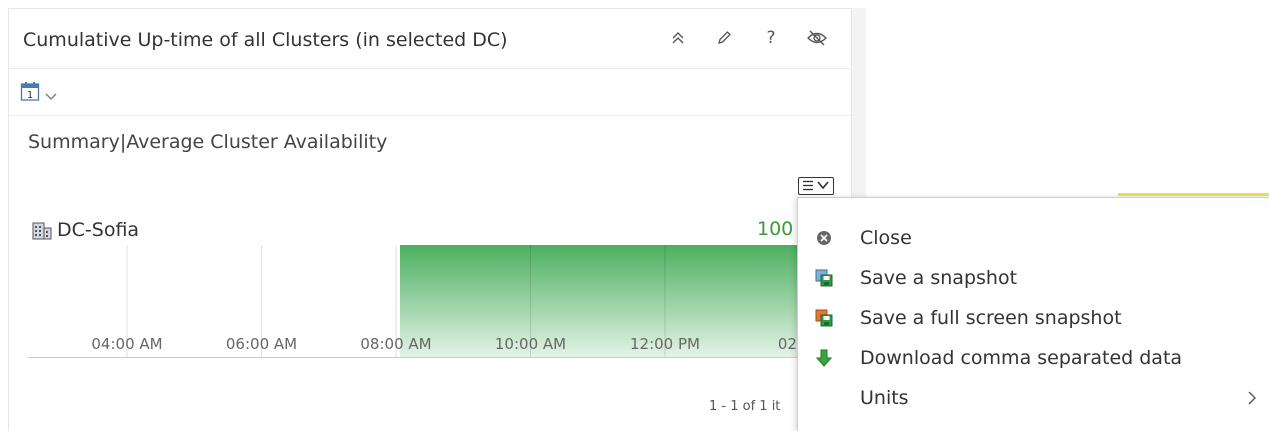 The image size is (1269, 431). Describe the element at coordinates (261, 344) in the screenshot. I see `x-tick-label: 06:00 AM` at that location.